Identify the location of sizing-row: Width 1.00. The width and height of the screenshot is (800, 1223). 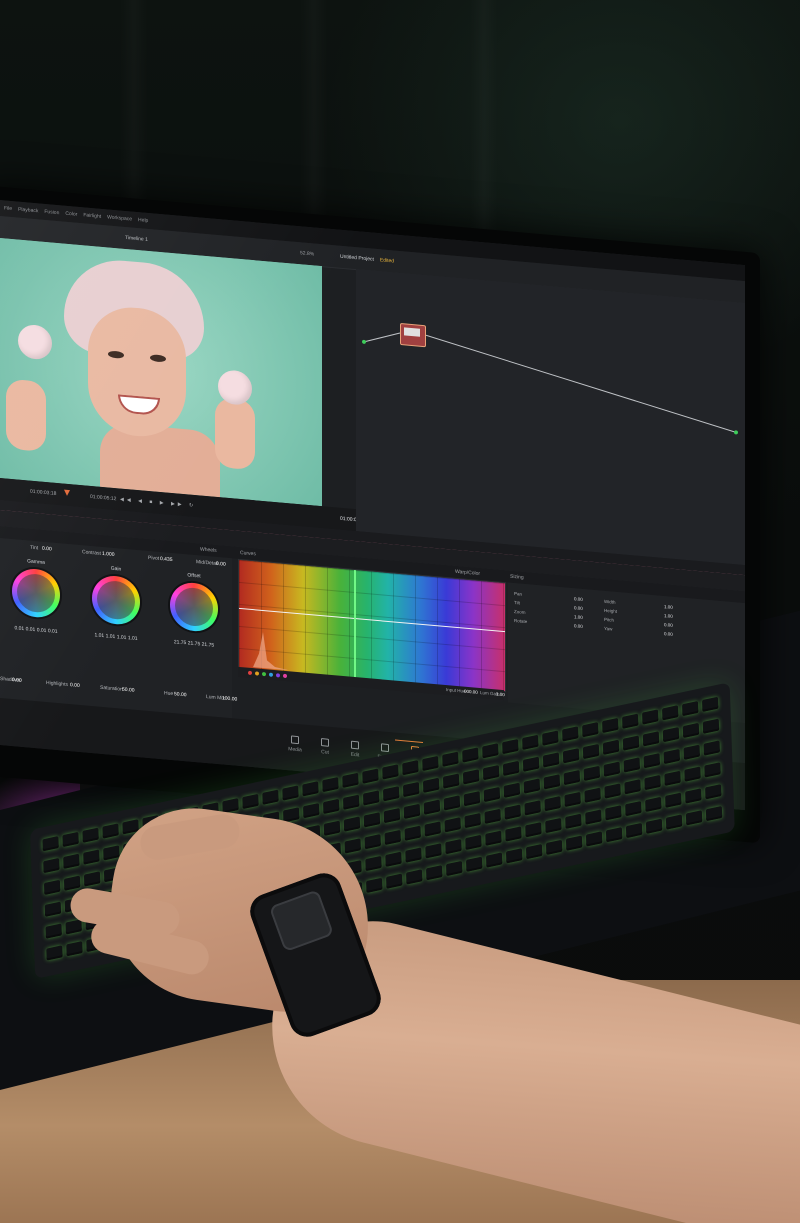
(638, 604).